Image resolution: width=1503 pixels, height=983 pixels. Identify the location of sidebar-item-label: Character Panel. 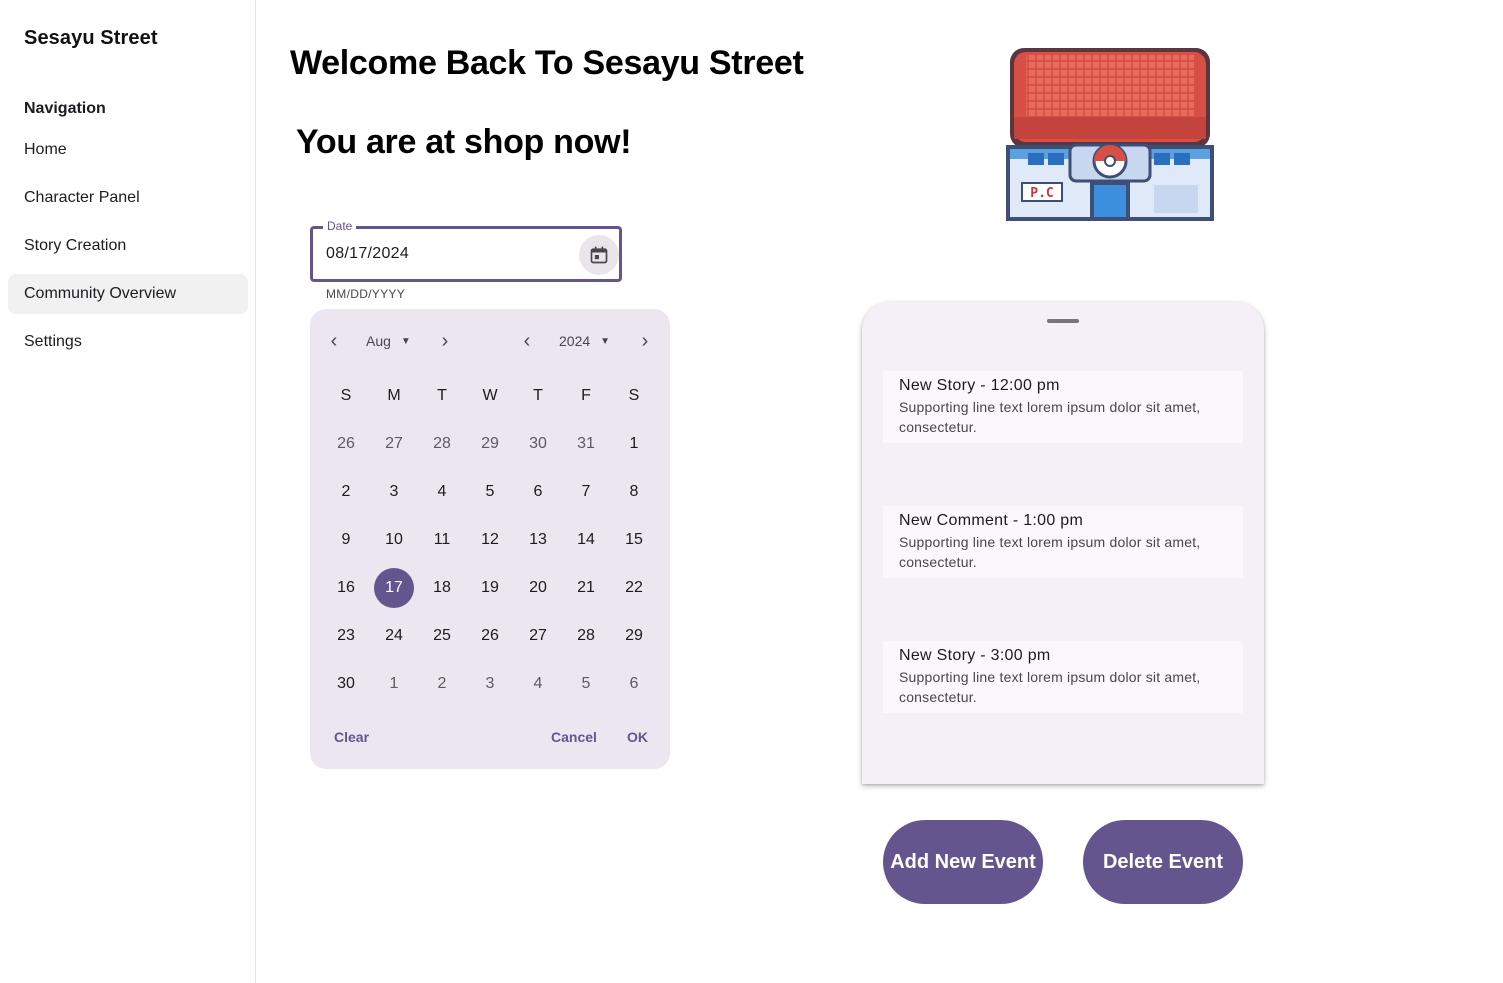
(82, 197).